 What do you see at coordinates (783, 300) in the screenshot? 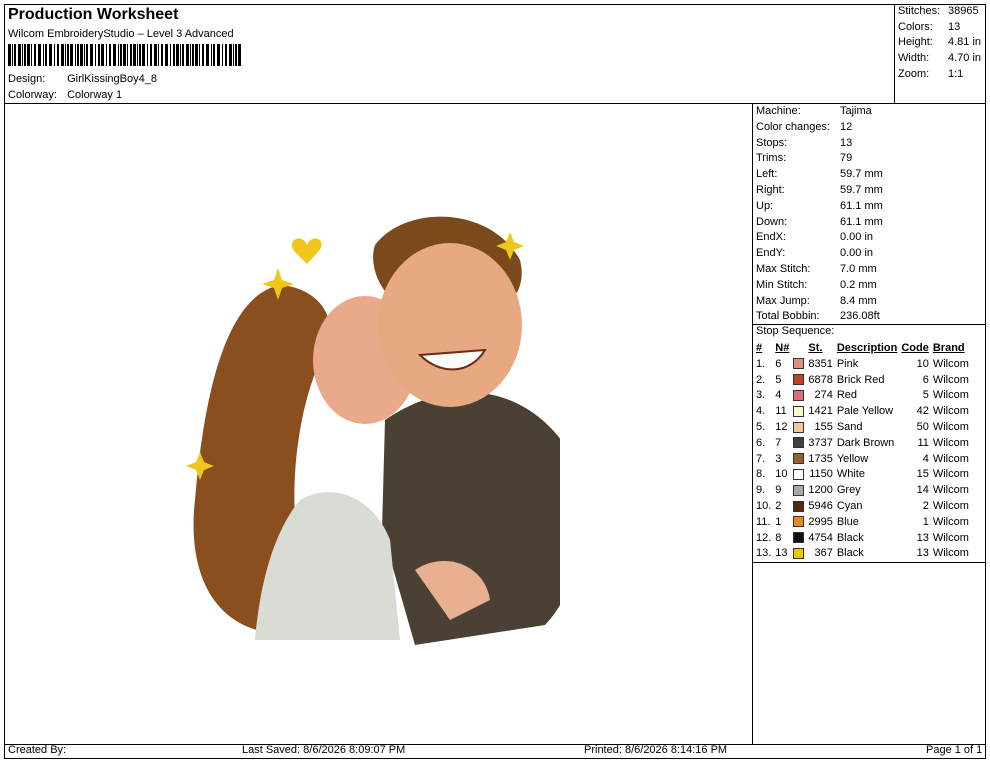
I see `spec-label: Max Jump:` at bounding box center [783, 300].